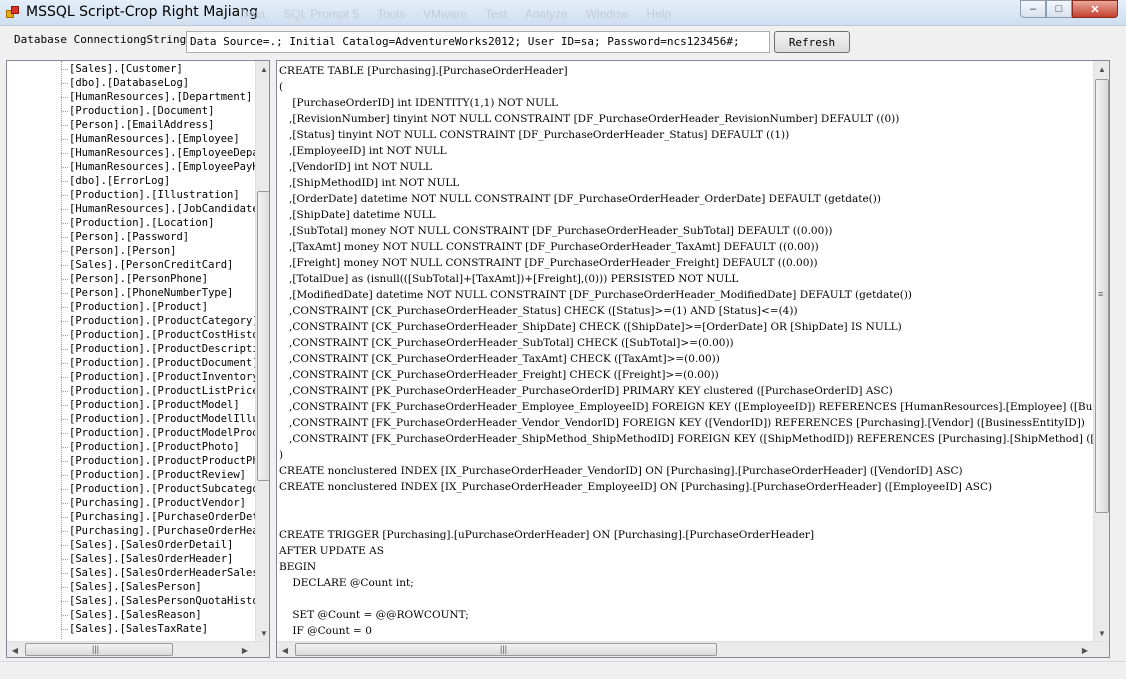  I want to click on tree-horizontal-scrollbar: ◀ ||| ▶, so click(138, 649).